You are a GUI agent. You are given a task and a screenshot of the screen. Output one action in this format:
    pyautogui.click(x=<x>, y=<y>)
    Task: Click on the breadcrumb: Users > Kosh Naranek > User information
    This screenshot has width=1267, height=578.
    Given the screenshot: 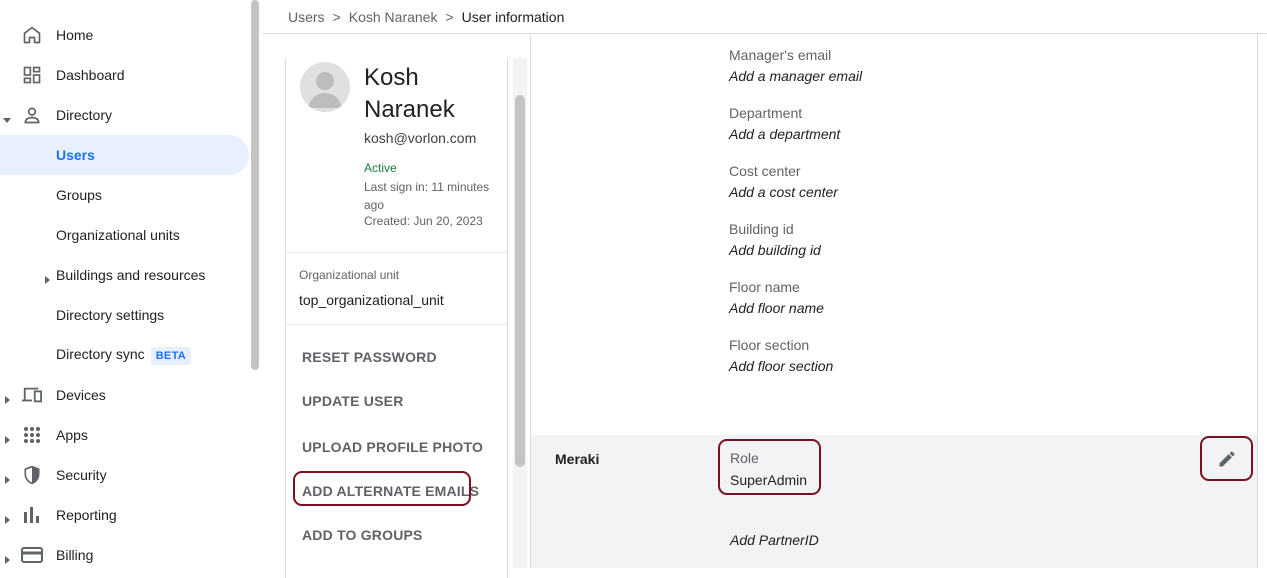 What is the action you would take?
    pyautogui.click(x=426, y=16)
    